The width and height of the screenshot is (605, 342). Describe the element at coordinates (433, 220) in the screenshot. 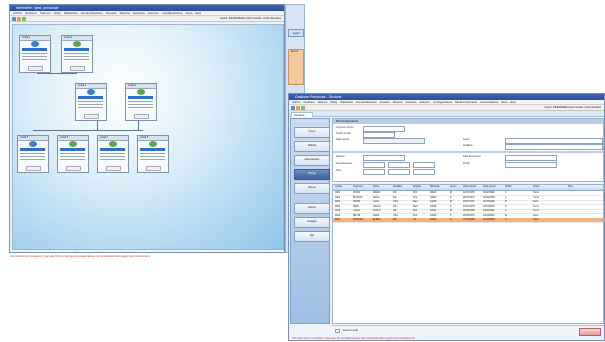

I see `table-cell: 10029` at that location.